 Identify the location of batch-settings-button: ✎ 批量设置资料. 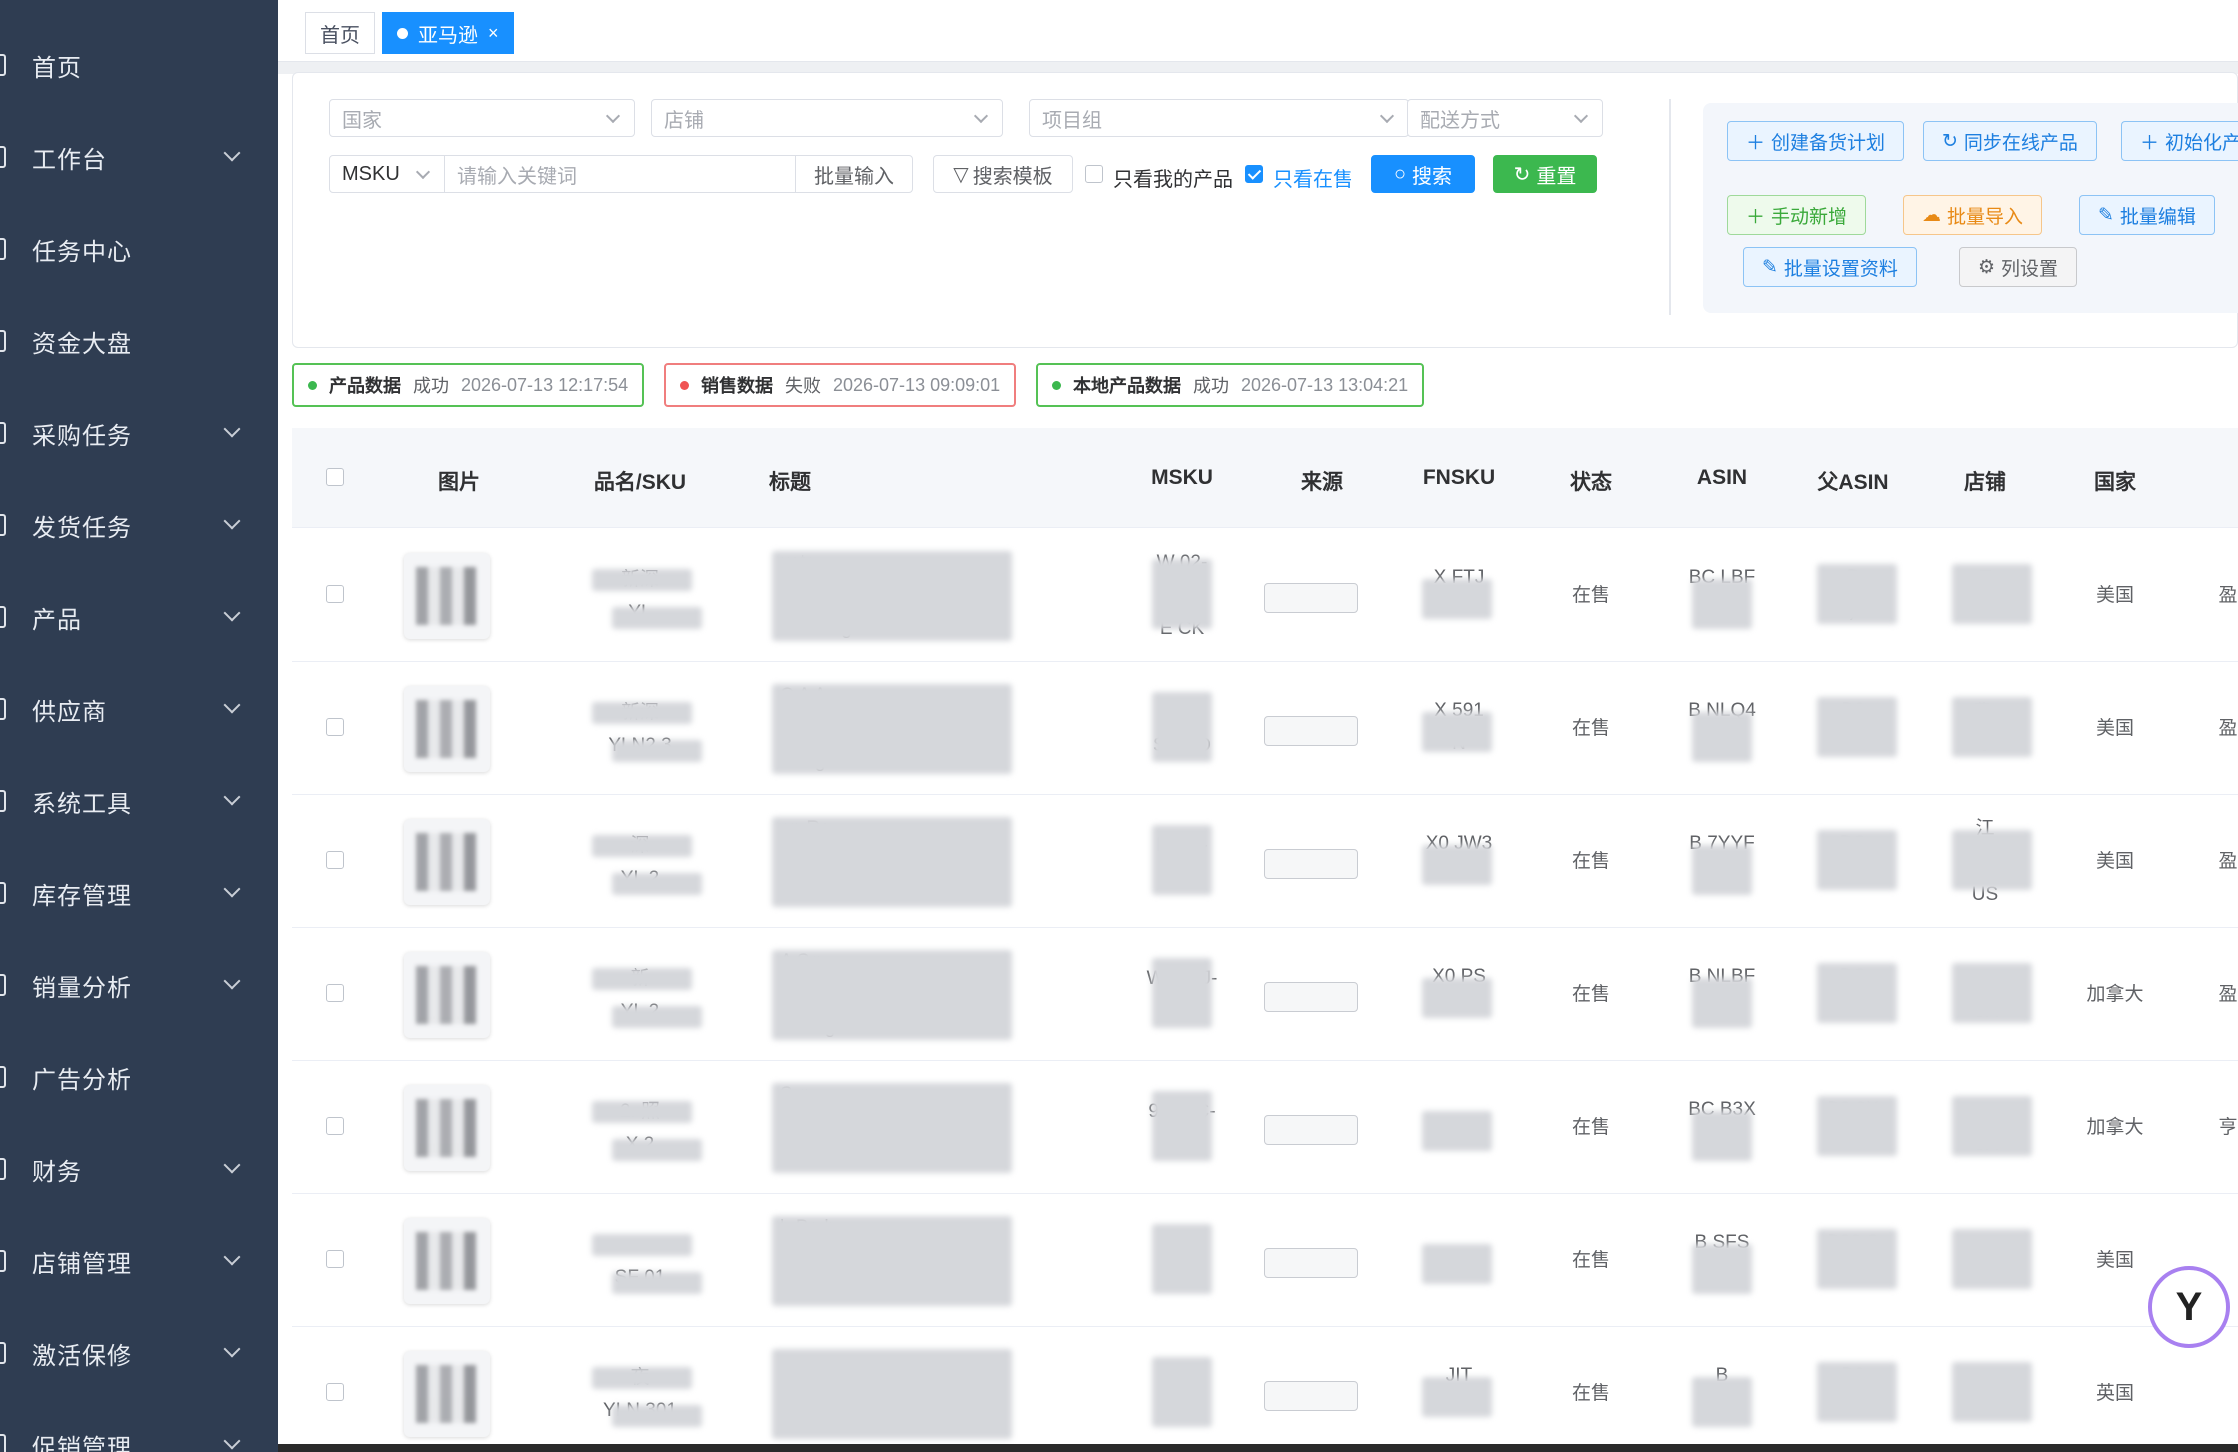
(1830, 267).